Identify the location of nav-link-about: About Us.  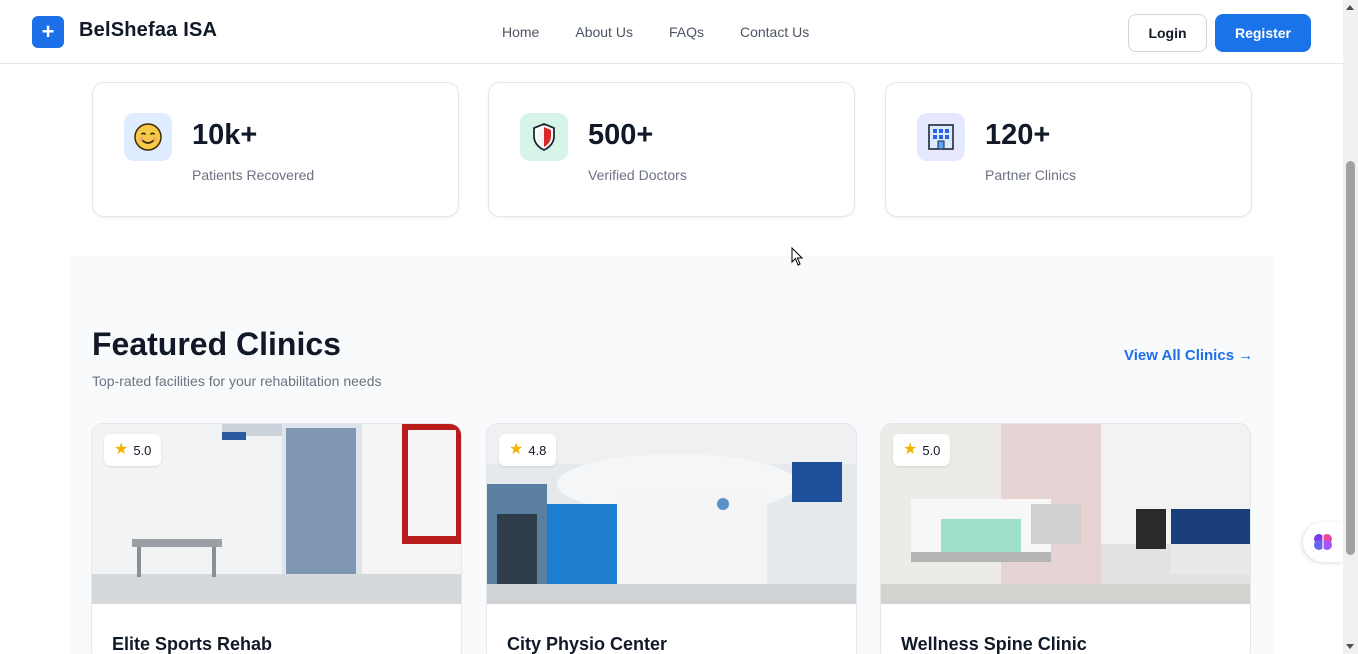
(604, 32).